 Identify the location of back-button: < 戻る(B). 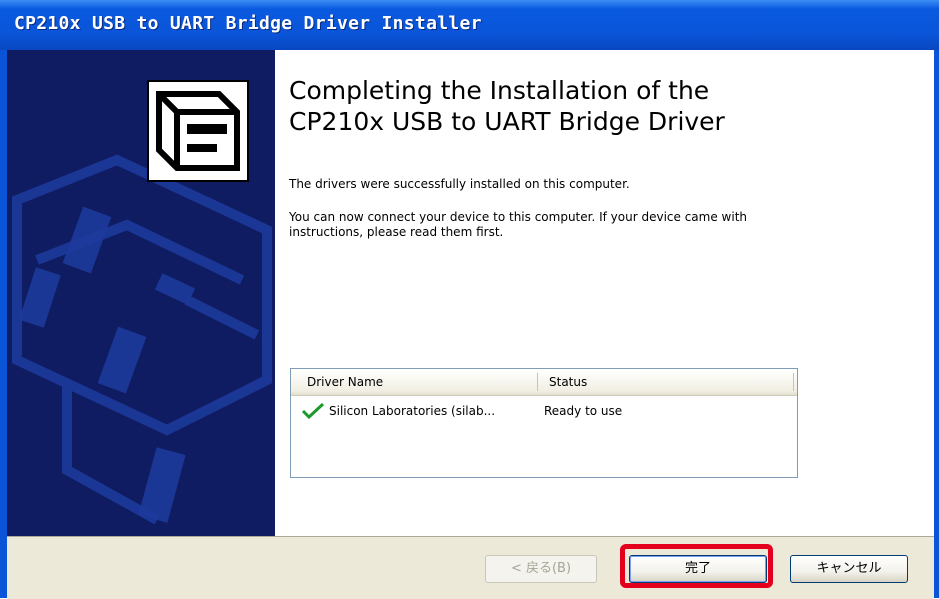
(541, 569).